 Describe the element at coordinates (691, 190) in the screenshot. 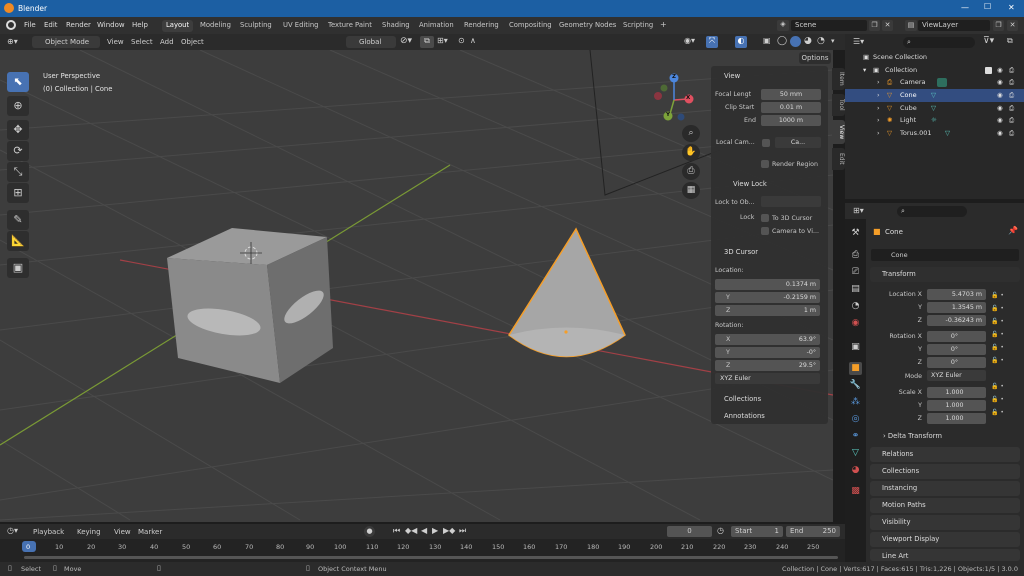

I see `ortho-toggle-icon: ▦` at that location.